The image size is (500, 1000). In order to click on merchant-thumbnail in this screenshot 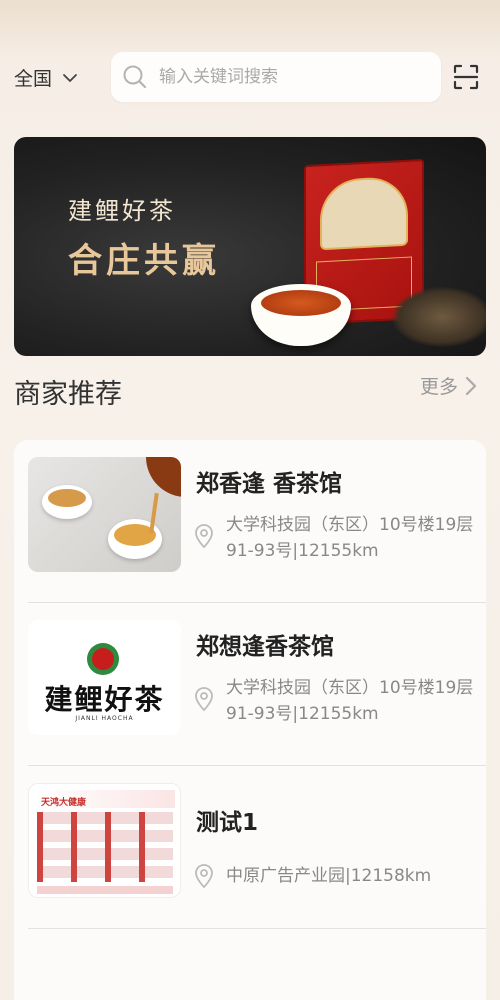, I will do `click(104, 514)`.